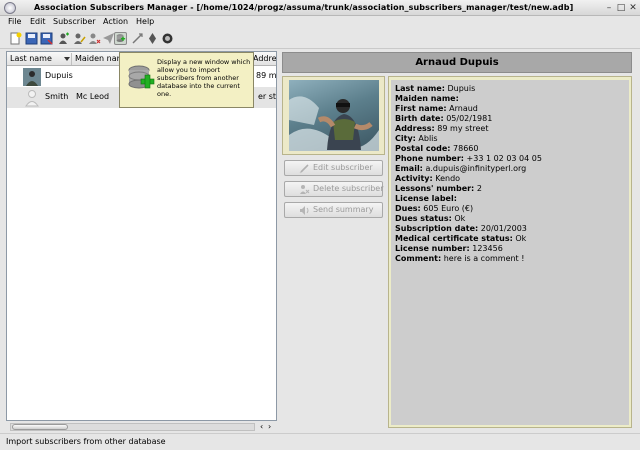 This screenshot has width=640, height=450. I want to click on cell-maiden-name: Mc Leod, so click(93, 96).